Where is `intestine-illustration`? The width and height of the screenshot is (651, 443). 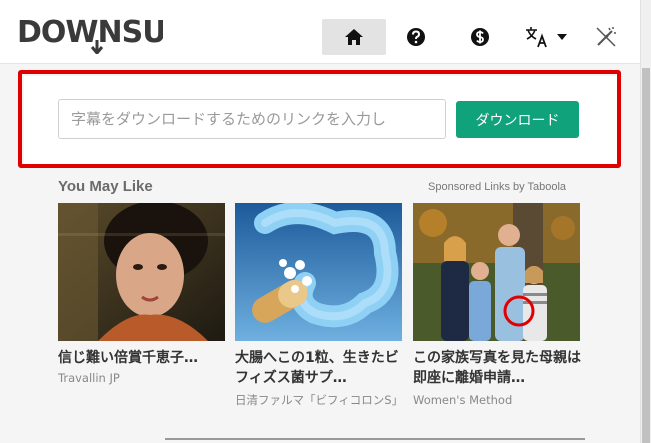 intestine-illustration is located at coordinates (318, 272).